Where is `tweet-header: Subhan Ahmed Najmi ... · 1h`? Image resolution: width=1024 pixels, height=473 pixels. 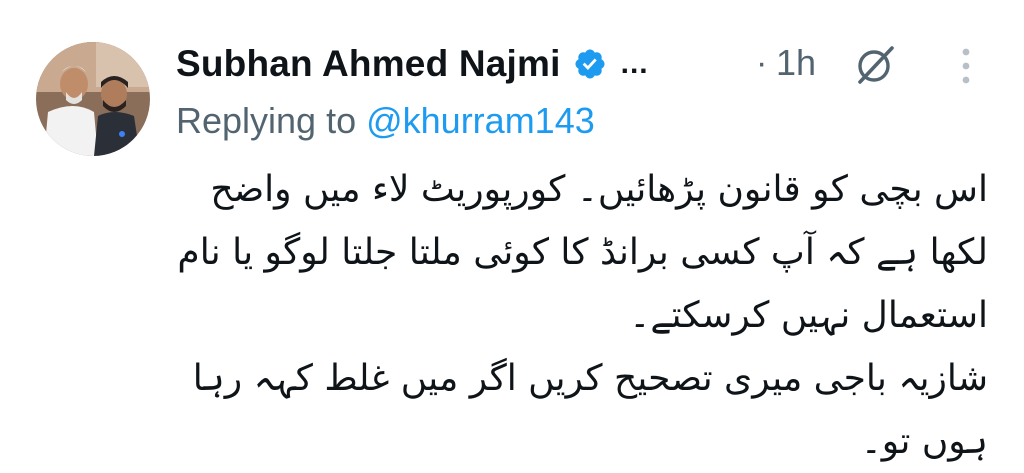 tweet-header: Subhan Ahmed Najmi ... · 1h is located at coordinates (586, 64).